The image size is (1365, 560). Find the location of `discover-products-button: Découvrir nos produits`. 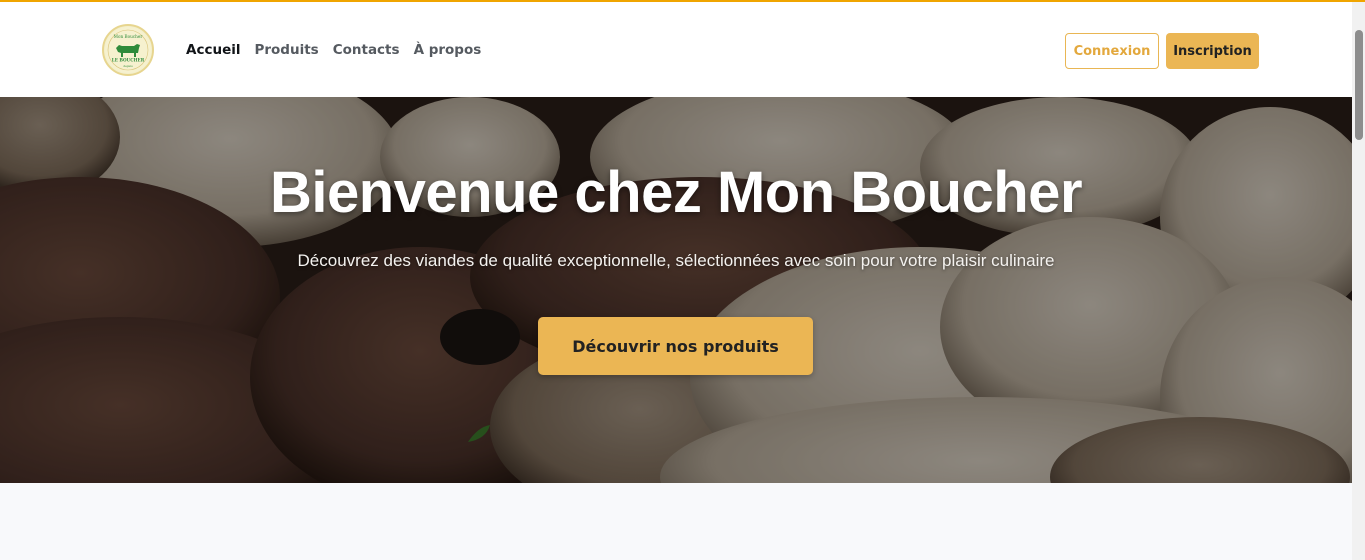

discover-products-button: Découvrir nos produits is located at coordinates (675, 346).